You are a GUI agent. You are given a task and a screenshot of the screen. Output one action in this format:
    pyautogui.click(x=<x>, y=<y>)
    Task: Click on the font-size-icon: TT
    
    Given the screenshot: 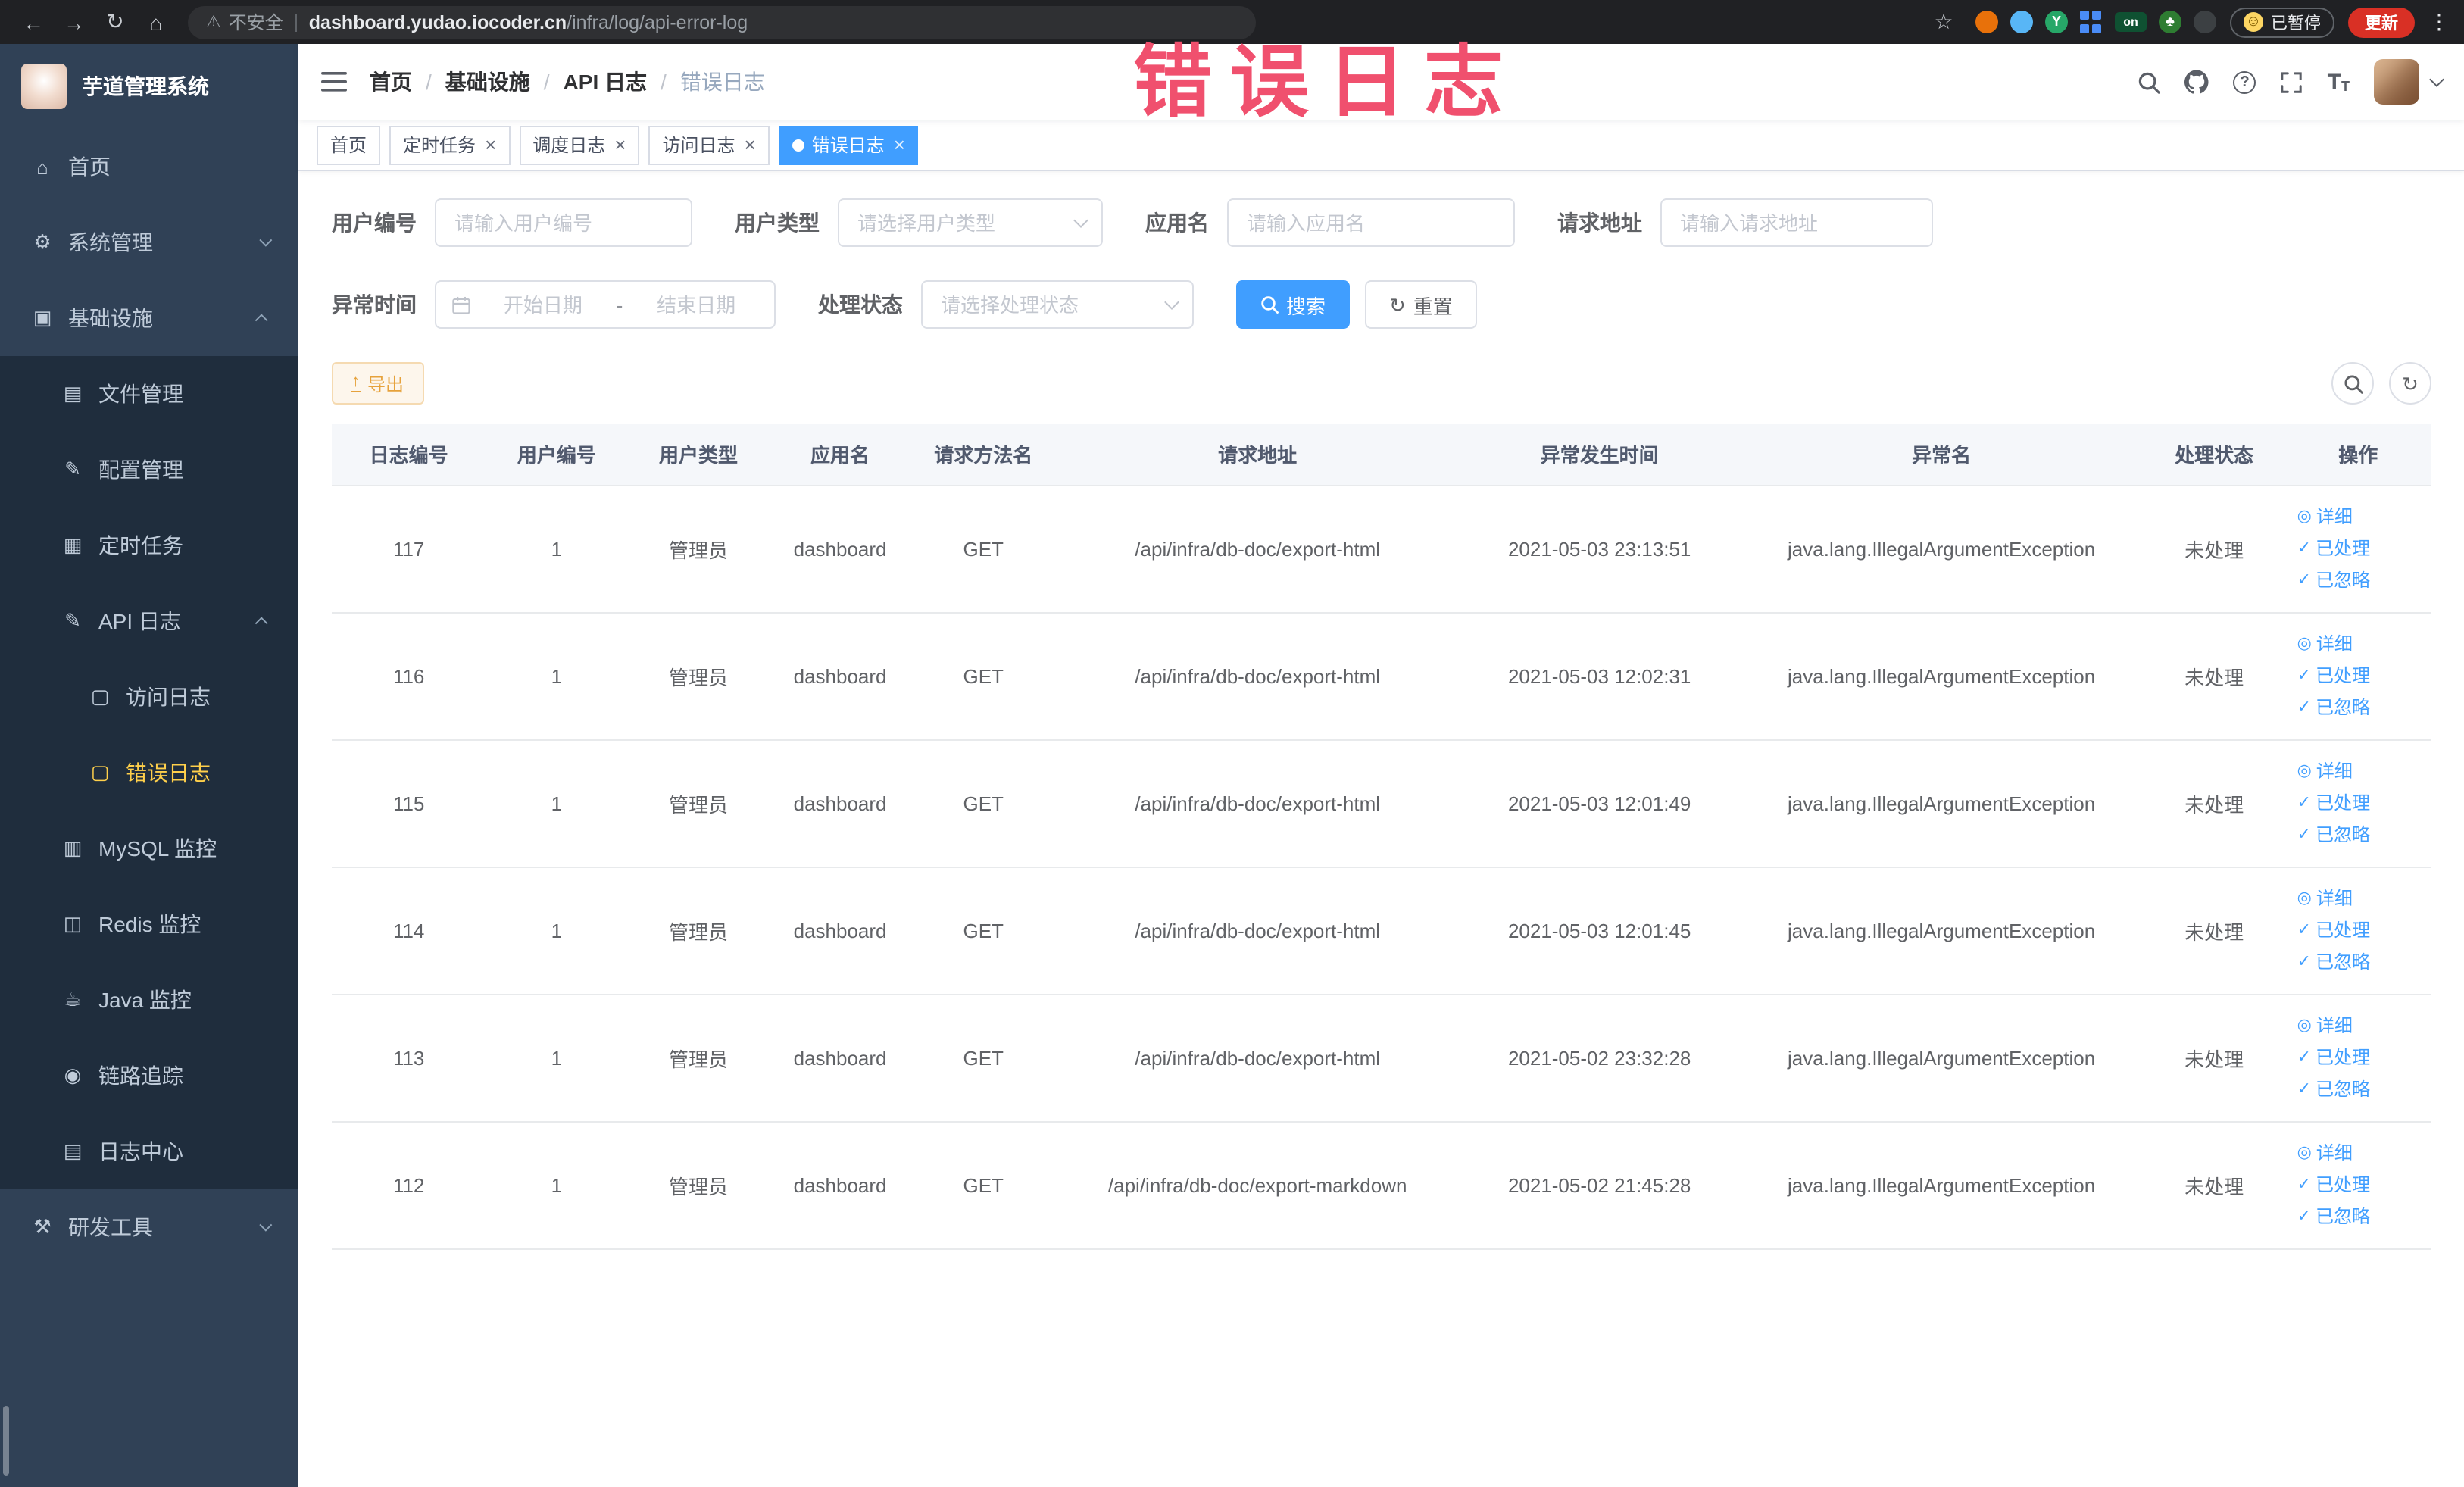 What is the action you would take?
    pyautogui.click(x=2339, y=81)
    